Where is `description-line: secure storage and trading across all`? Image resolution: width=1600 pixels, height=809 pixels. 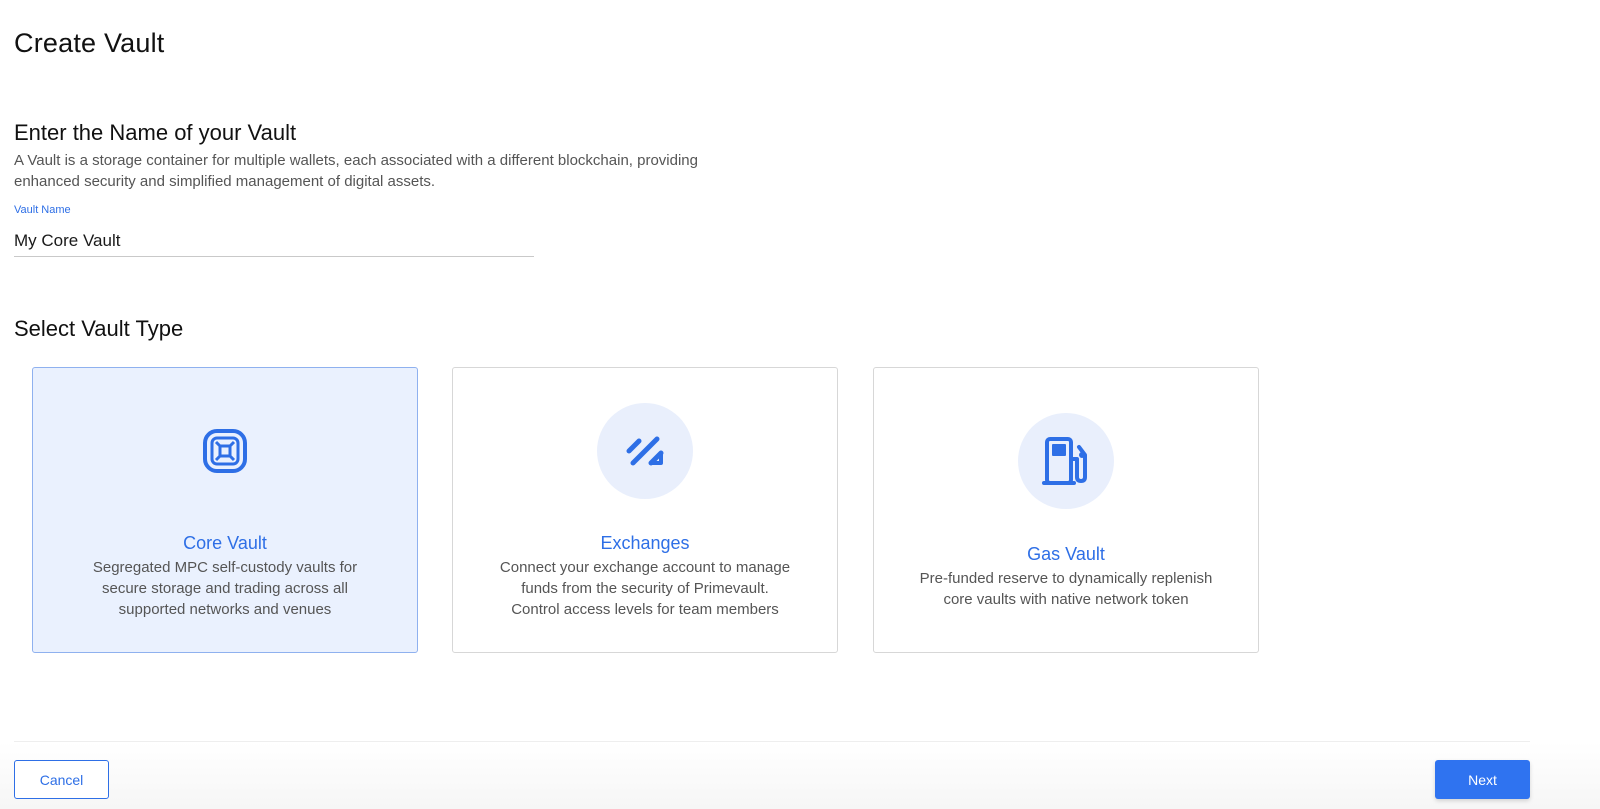 description-line: secure storage and trading across all is located at coordinates (225, 588).